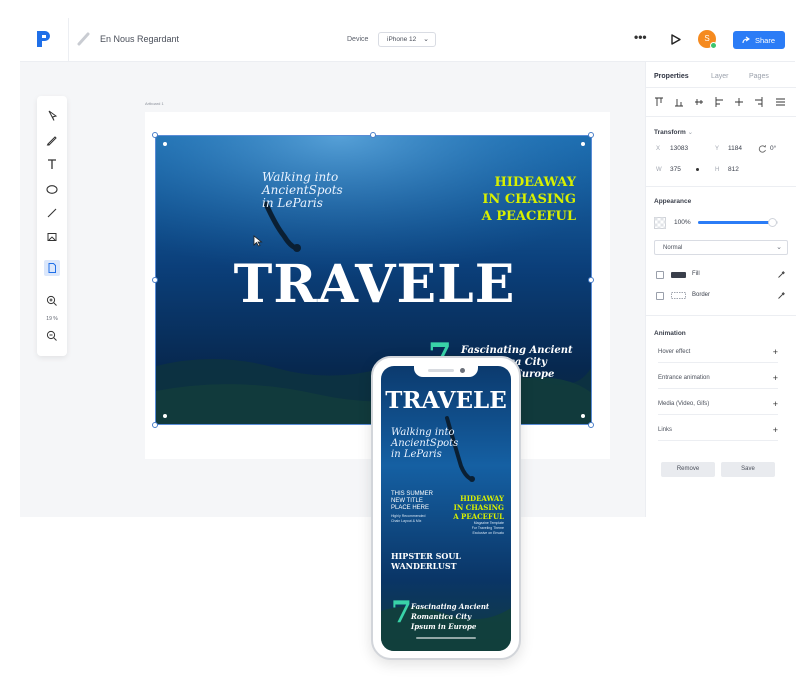 Image resolution: width=812 pixels, height=698 pixels. Describe the element at coordinates (676, 39) in the screenshot. I see `play-icon` at that location.